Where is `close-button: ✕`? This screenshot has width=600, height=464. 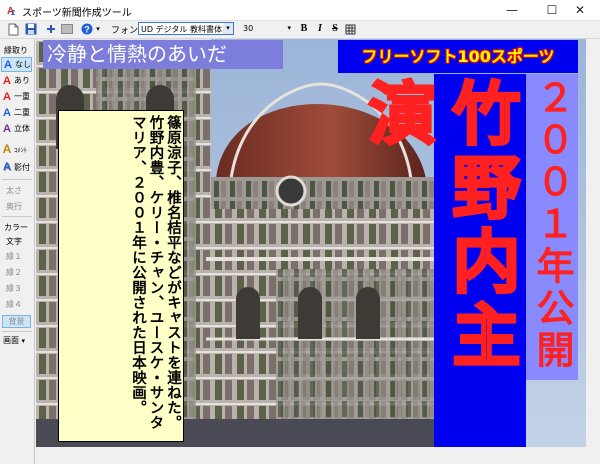 close-button: ✕ is located at coordinates (580, 10).